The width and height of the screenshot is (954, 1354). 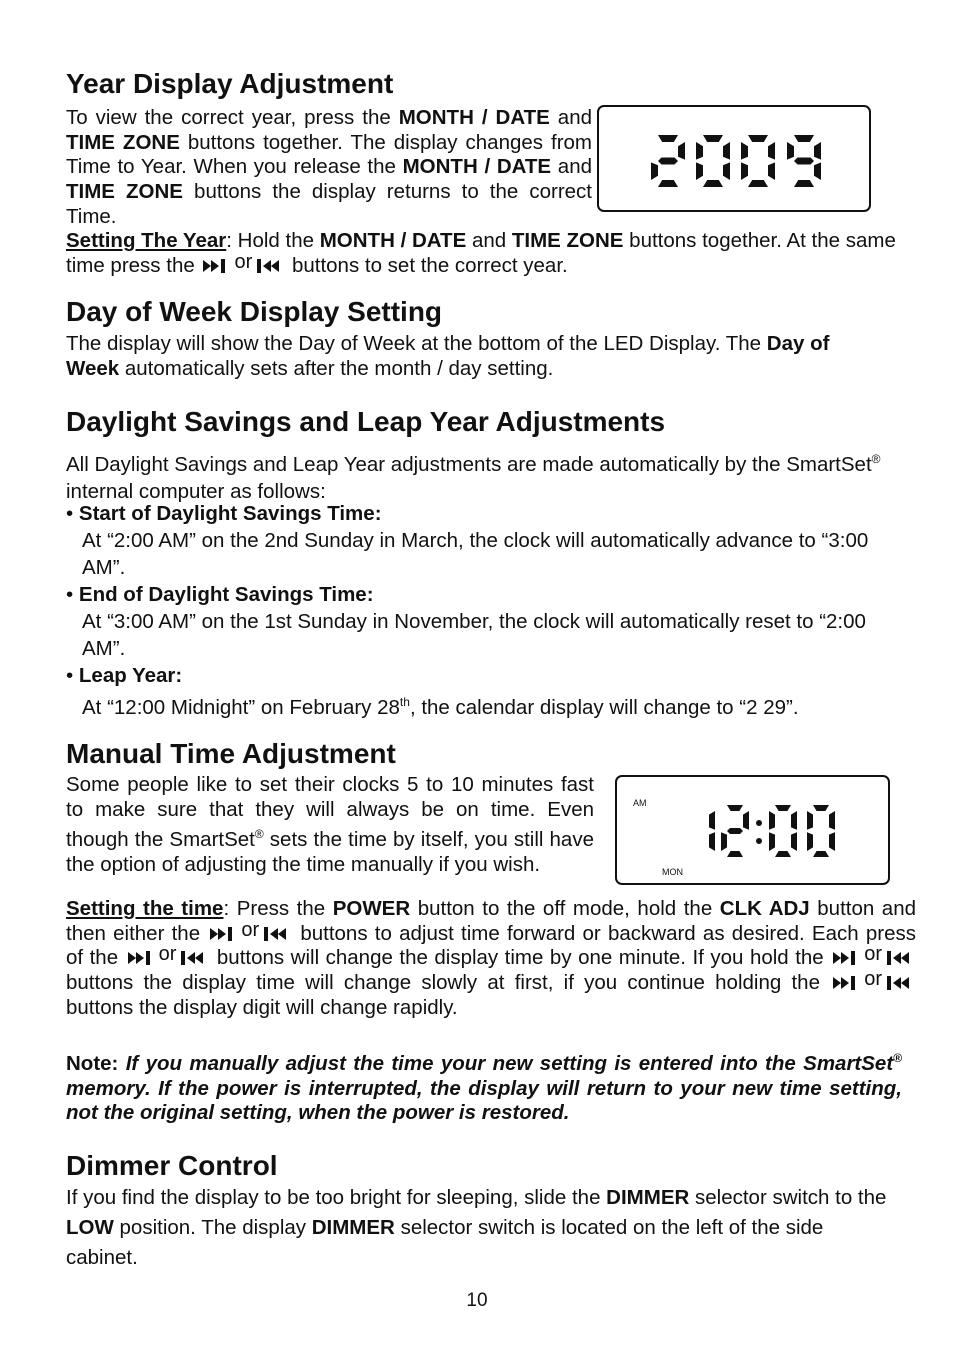 What do you see at coordinates (220, 594) in the screenshot?
I see `list-item: • End of Daylight Savings Time:` at bounding box center [220, 594].